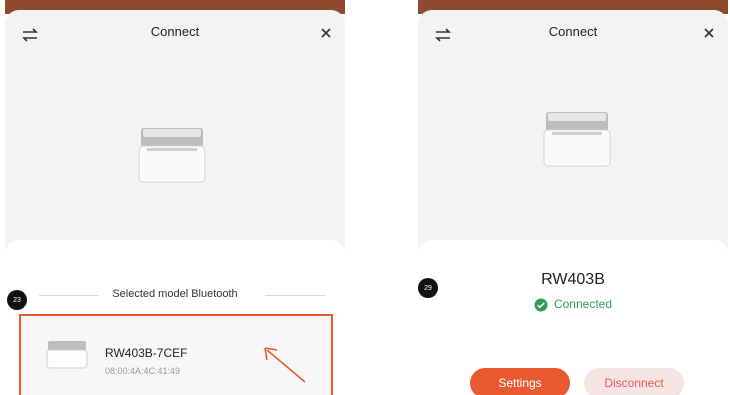 The image size is (730, 395). What do you see at coordinates (573, 279) in the screenshot?
I see `connected-device-name: RW403B` at bounding box center [573, 279].